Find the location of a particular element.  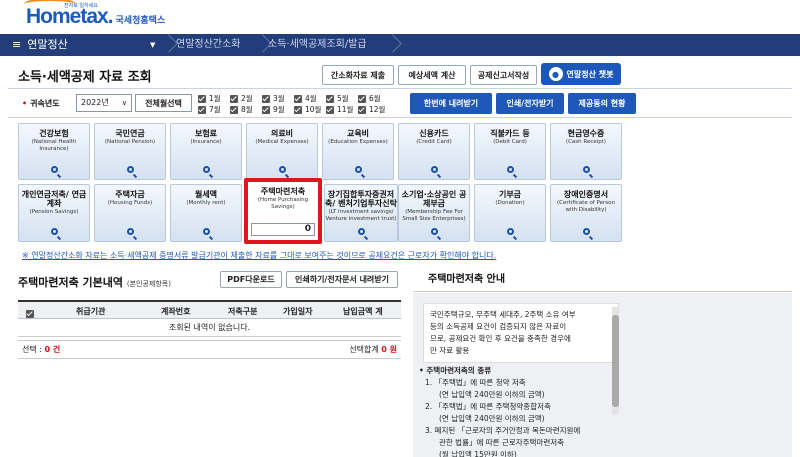

category-credit-card: 신용카드 (Credit Card) is located at coordinates (434, 151).